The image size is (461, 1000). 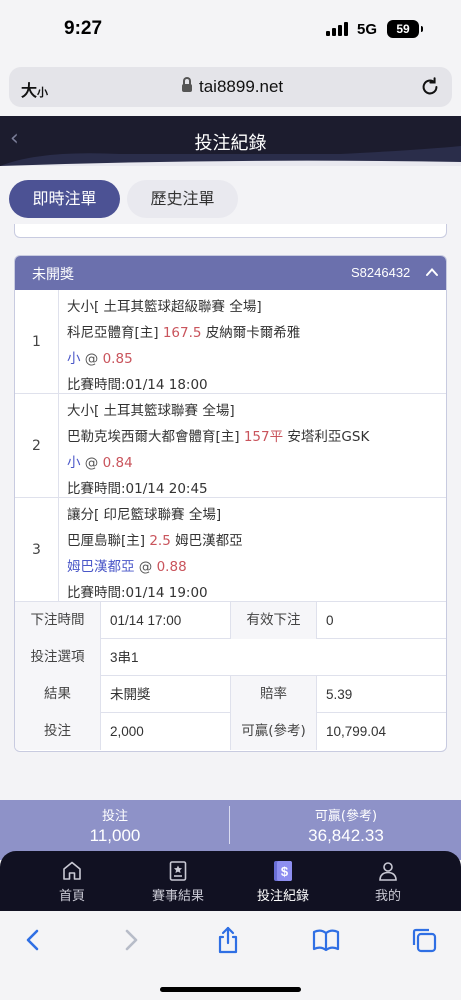 What do you see at coordinates (387, 896) in the screenshot?
I see `nav-label: 我的` at bounding box center [387, 896].